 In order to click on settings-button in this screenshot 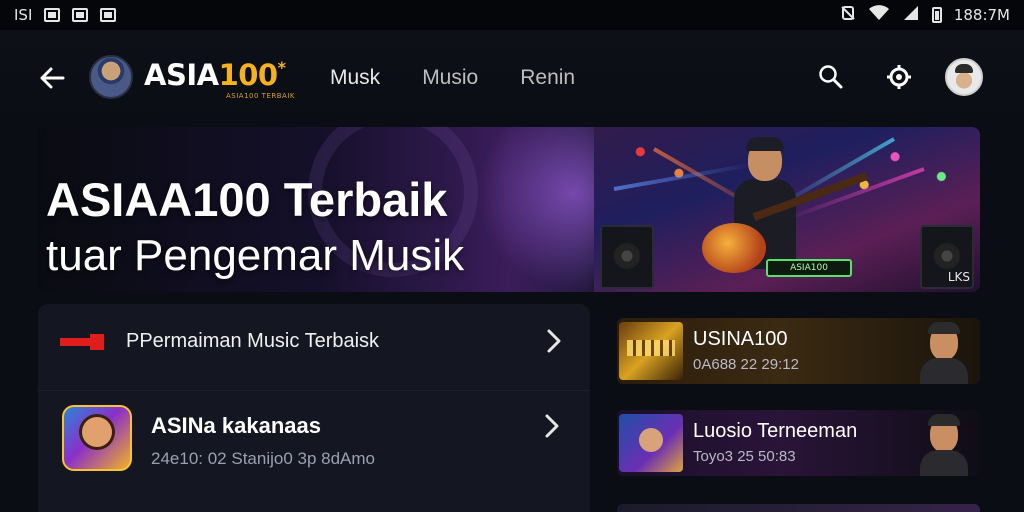, I will do `click(899, 77)`.